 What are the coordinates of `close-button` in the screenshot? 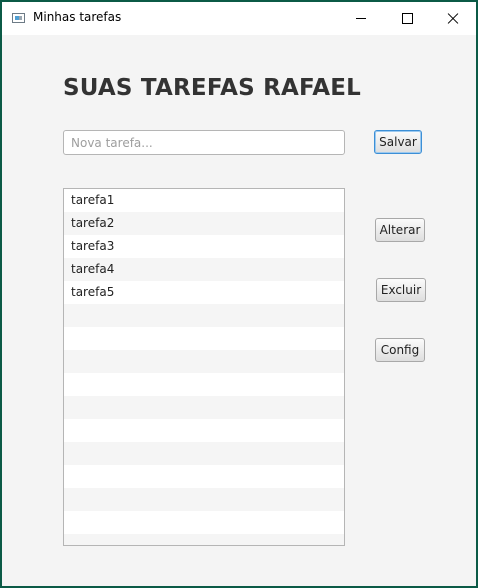 It's located at (453, 18).